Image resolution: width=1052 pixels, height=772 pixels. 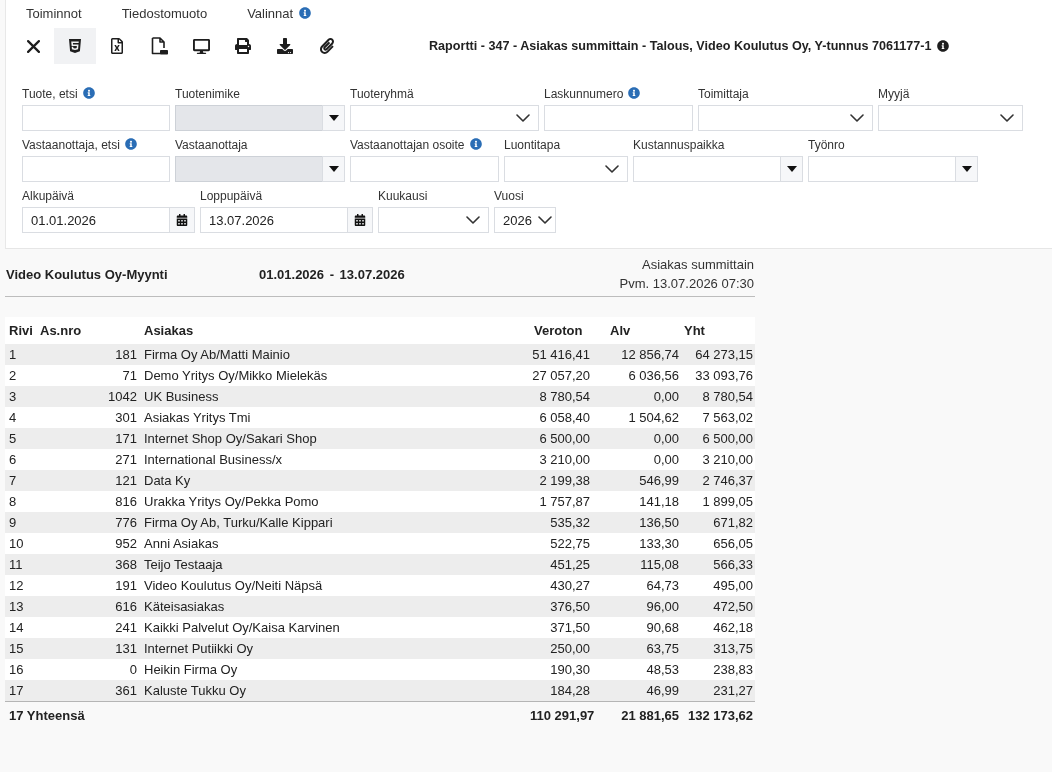 What do you see at coordinates (719, 690) in the screenshot?
I see `table-cell: 231,27` at bounding box center [719, 690].